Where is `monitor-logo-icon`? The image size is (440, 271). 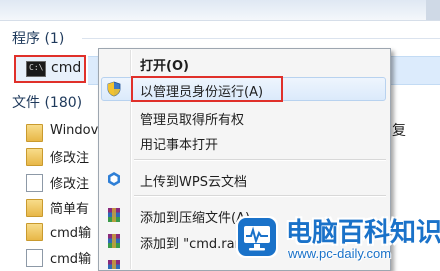 monitor-logo-icon is located at coordinates (257, 237).